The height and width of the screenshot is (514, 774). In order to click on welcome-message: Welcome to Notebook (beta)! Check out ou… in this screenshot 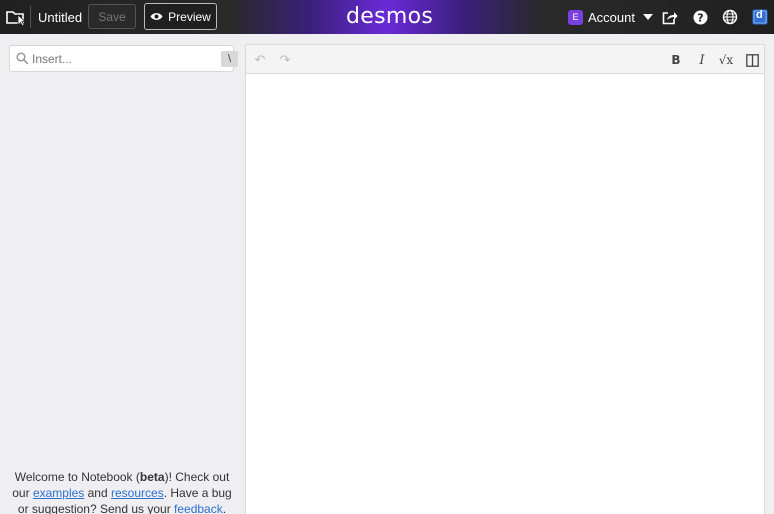, I will do `click(122, 491)`.